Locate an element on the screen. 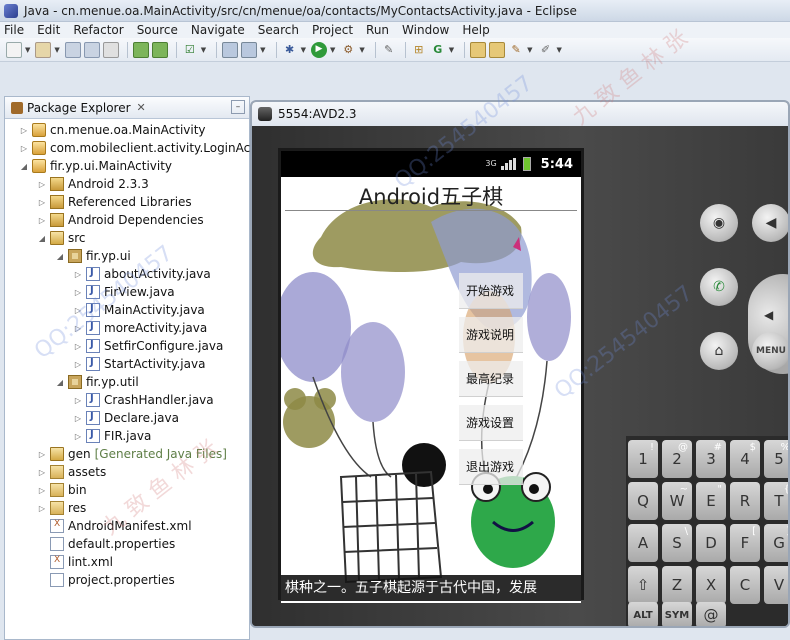 The image size is (790, 640). home-button: ⌂ is located at coordinates (719, 351).